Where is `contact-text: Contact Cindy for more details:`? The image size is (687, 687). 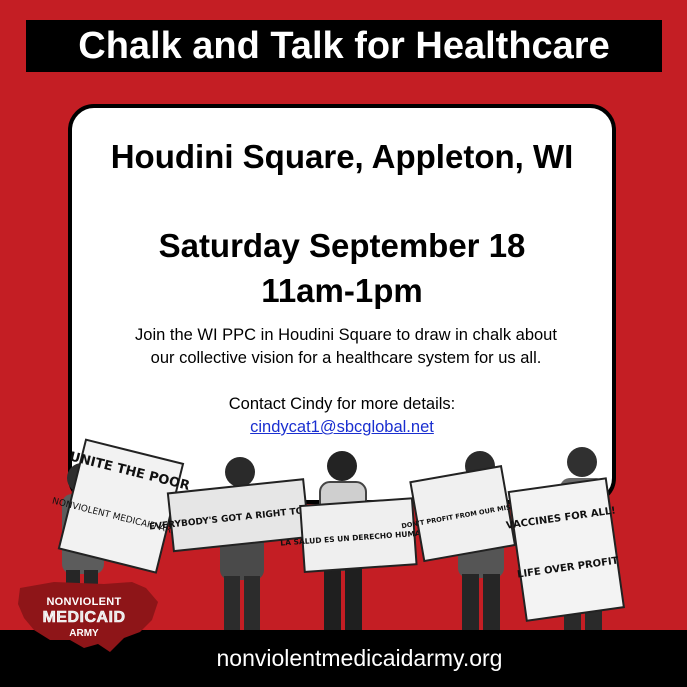 contact-text: Contact Cindy for more details: is located at coordinates (342, 404).